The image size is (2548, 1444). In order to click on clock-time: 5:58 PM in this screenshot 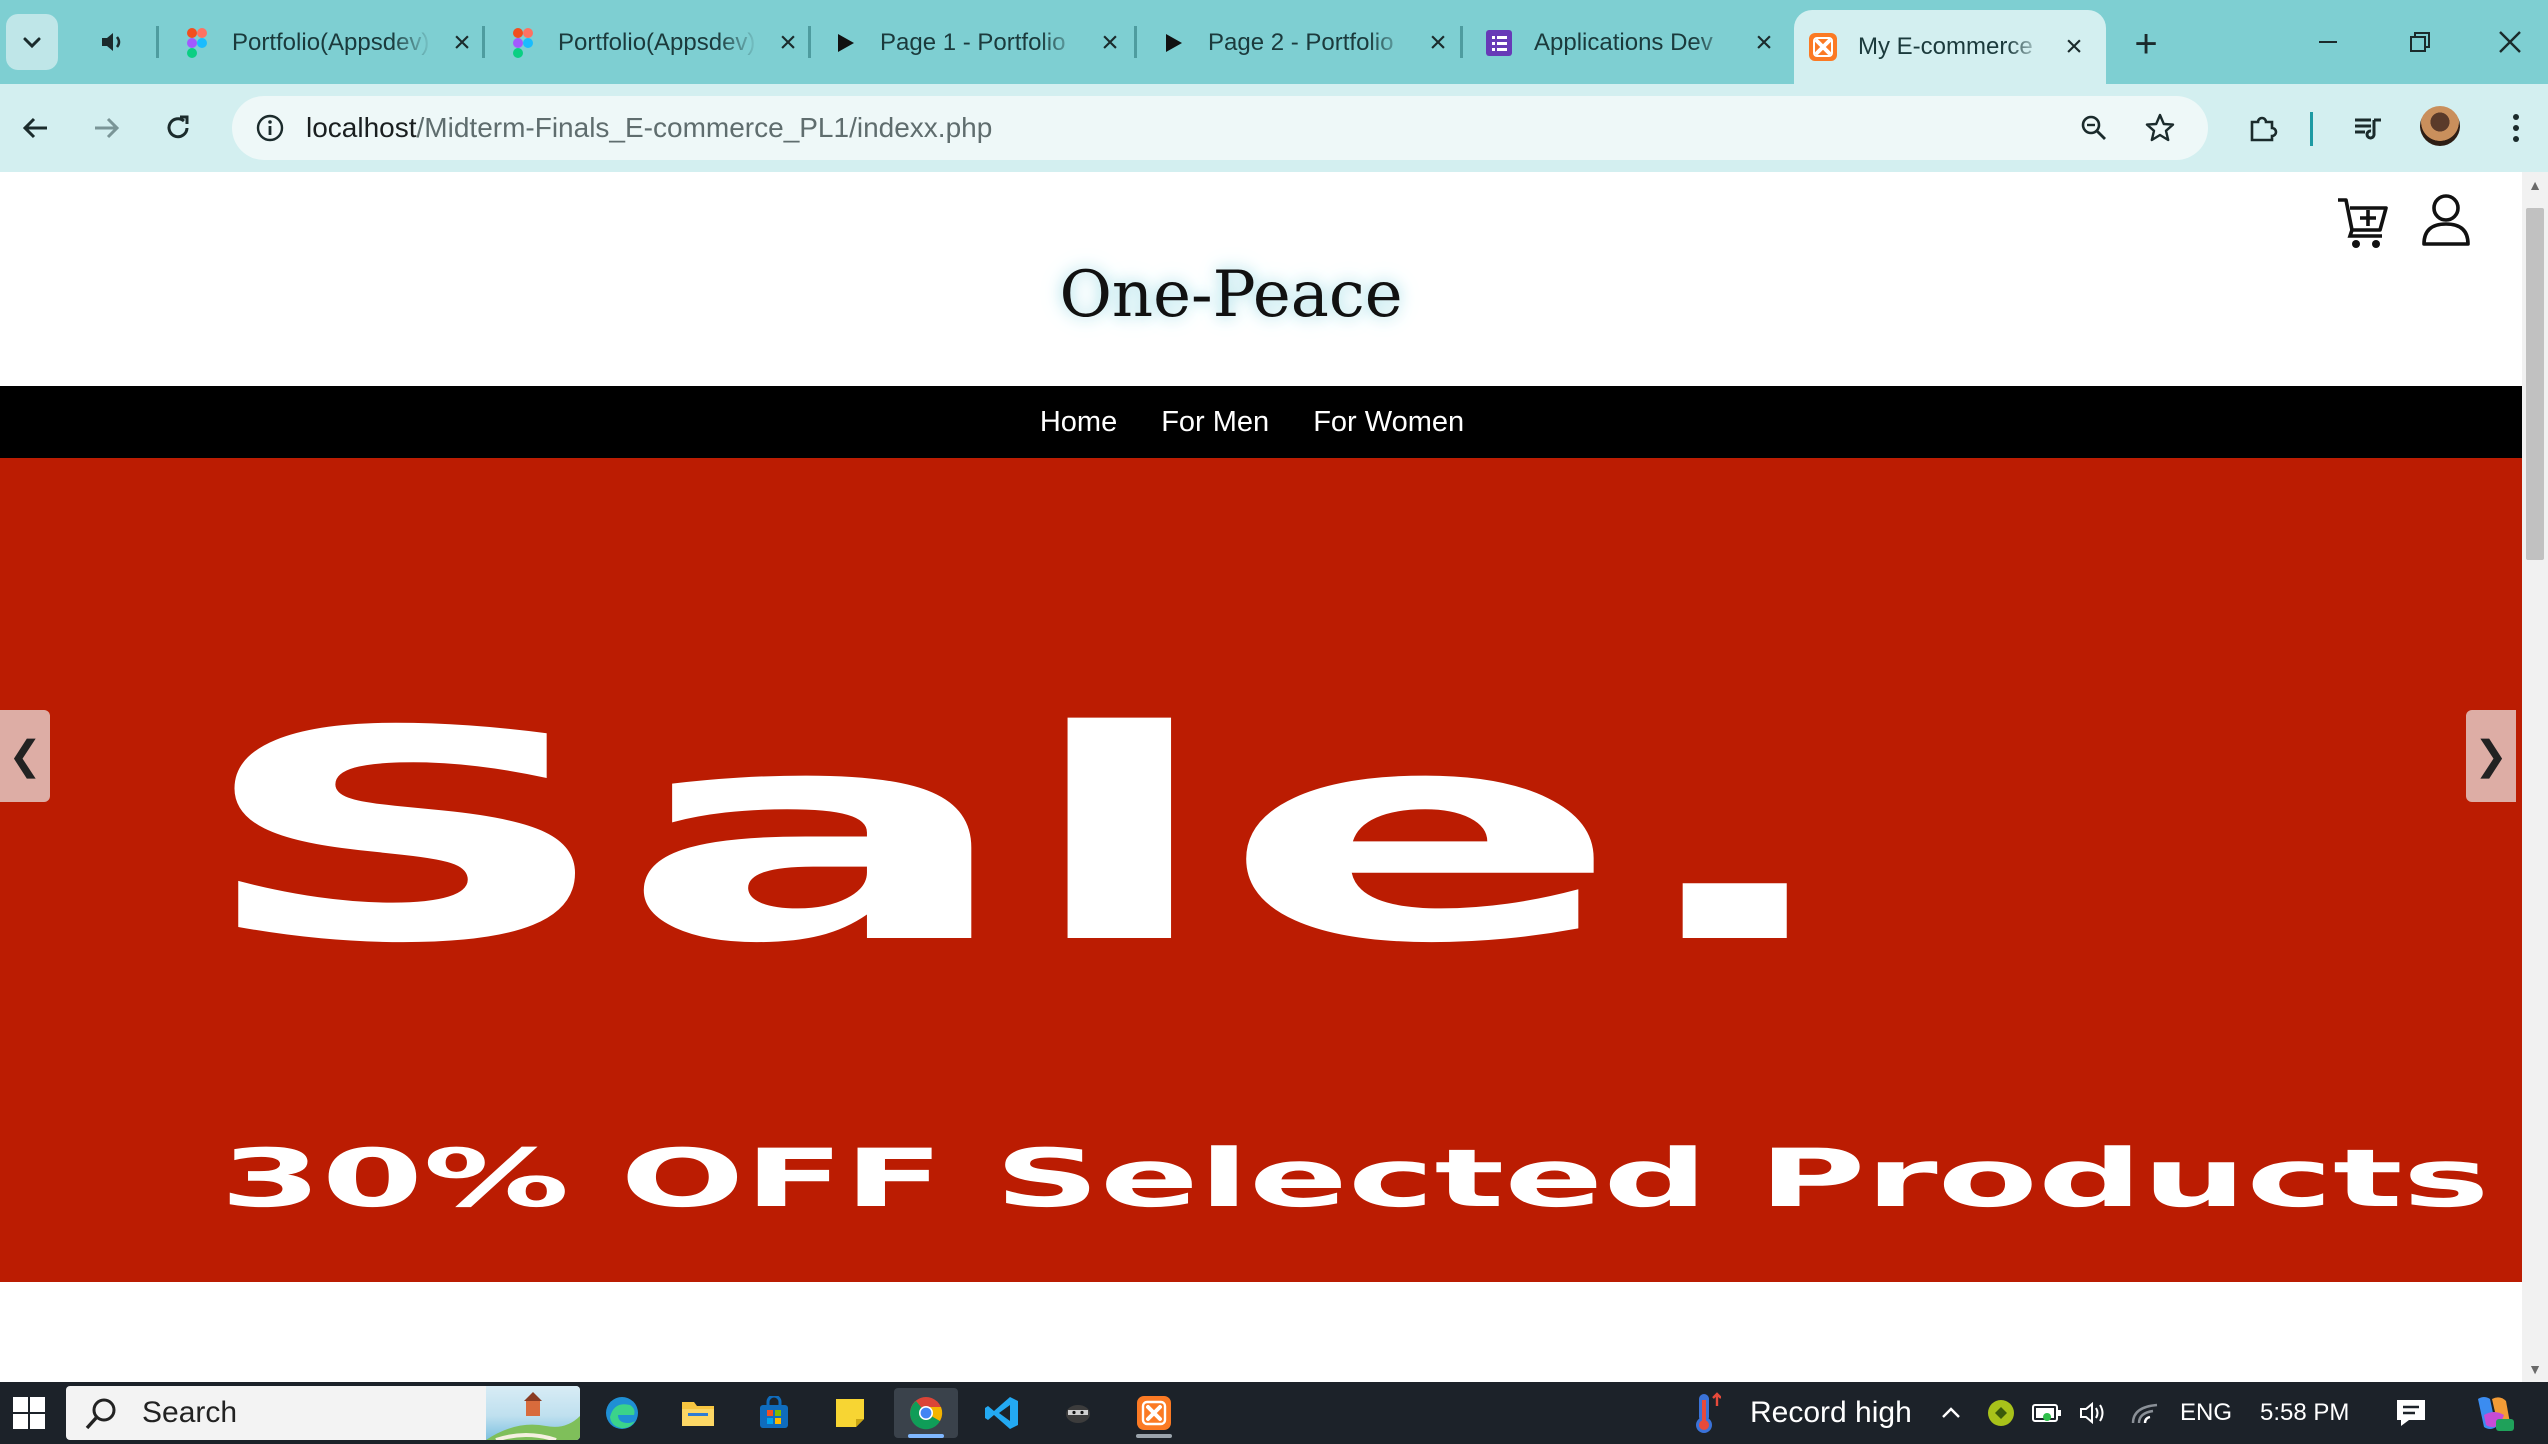, I will do `click(2304, 1413)`.